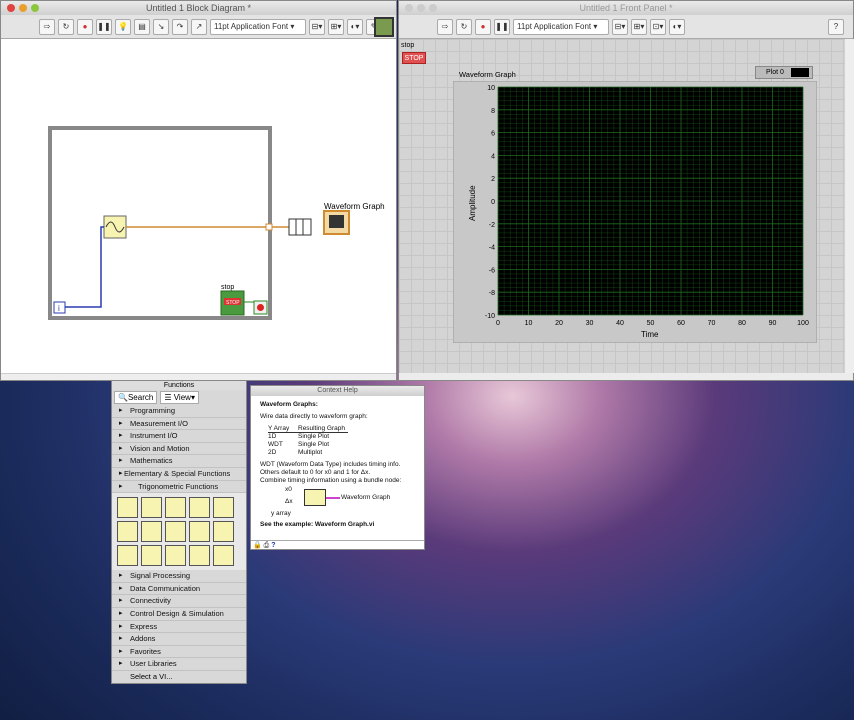 The width and height of the screenshot is (854, 720). I want to click on title-bar: Untitled 1 Block Diagram *, so click(198, 8).